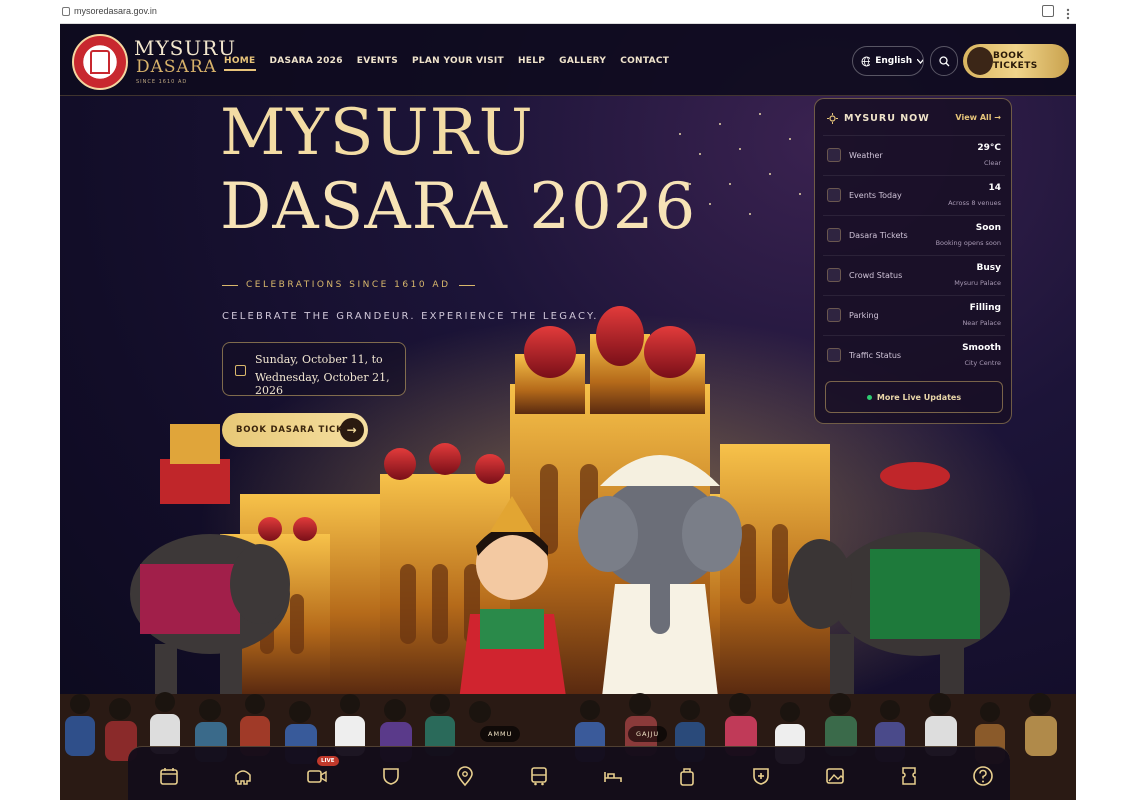  I want to click on since-text: CELEBRATIONS SINCE 1610 AD, so click(348, 285).